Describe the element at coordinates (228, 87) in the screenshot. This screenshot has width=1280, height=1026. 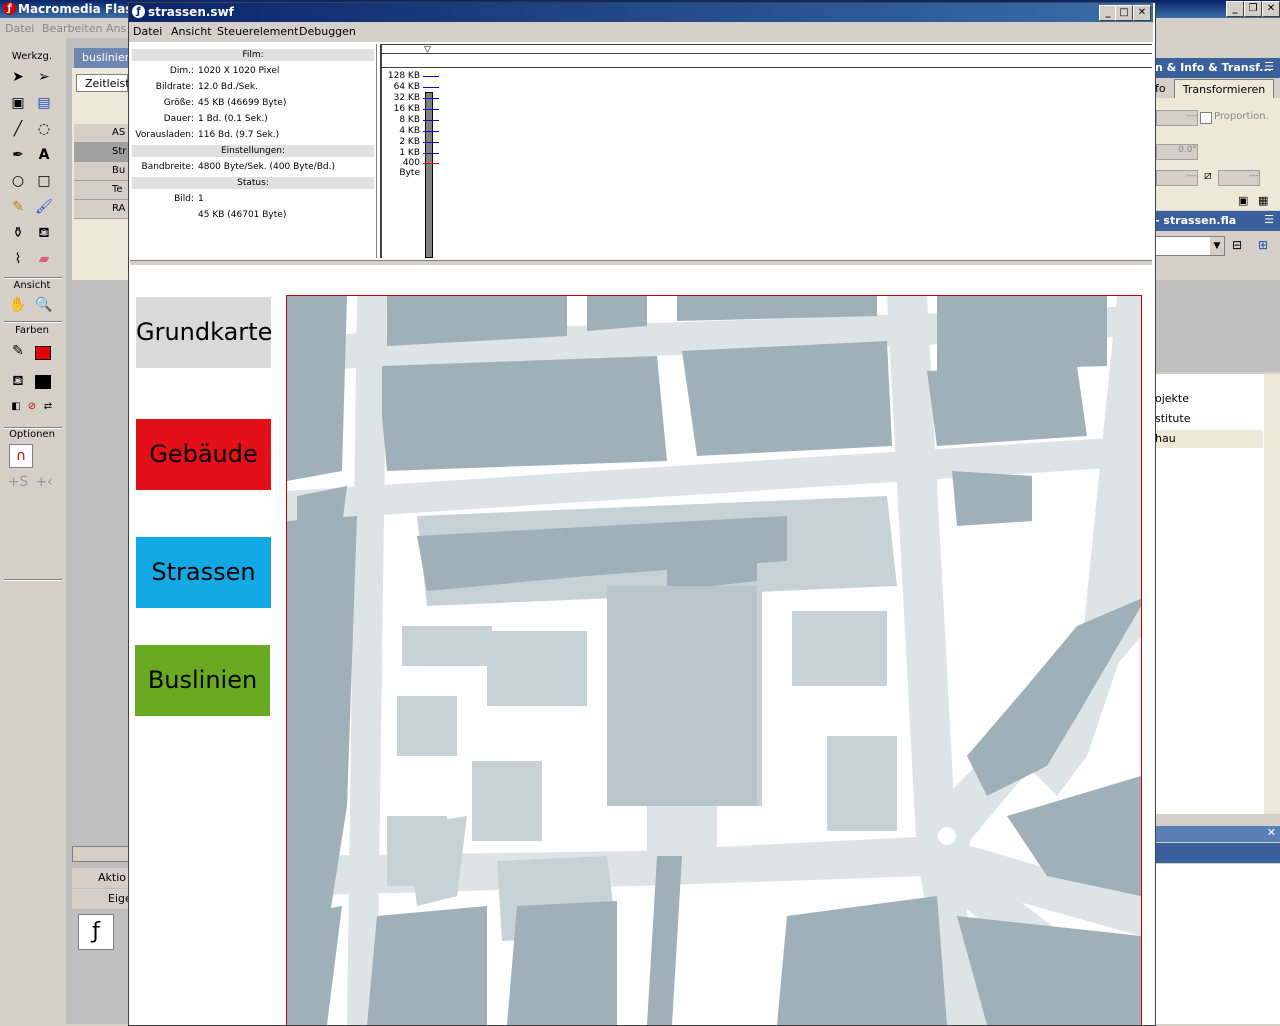
I see `stat-value: 12.0 Bd./Sek.` at that location.